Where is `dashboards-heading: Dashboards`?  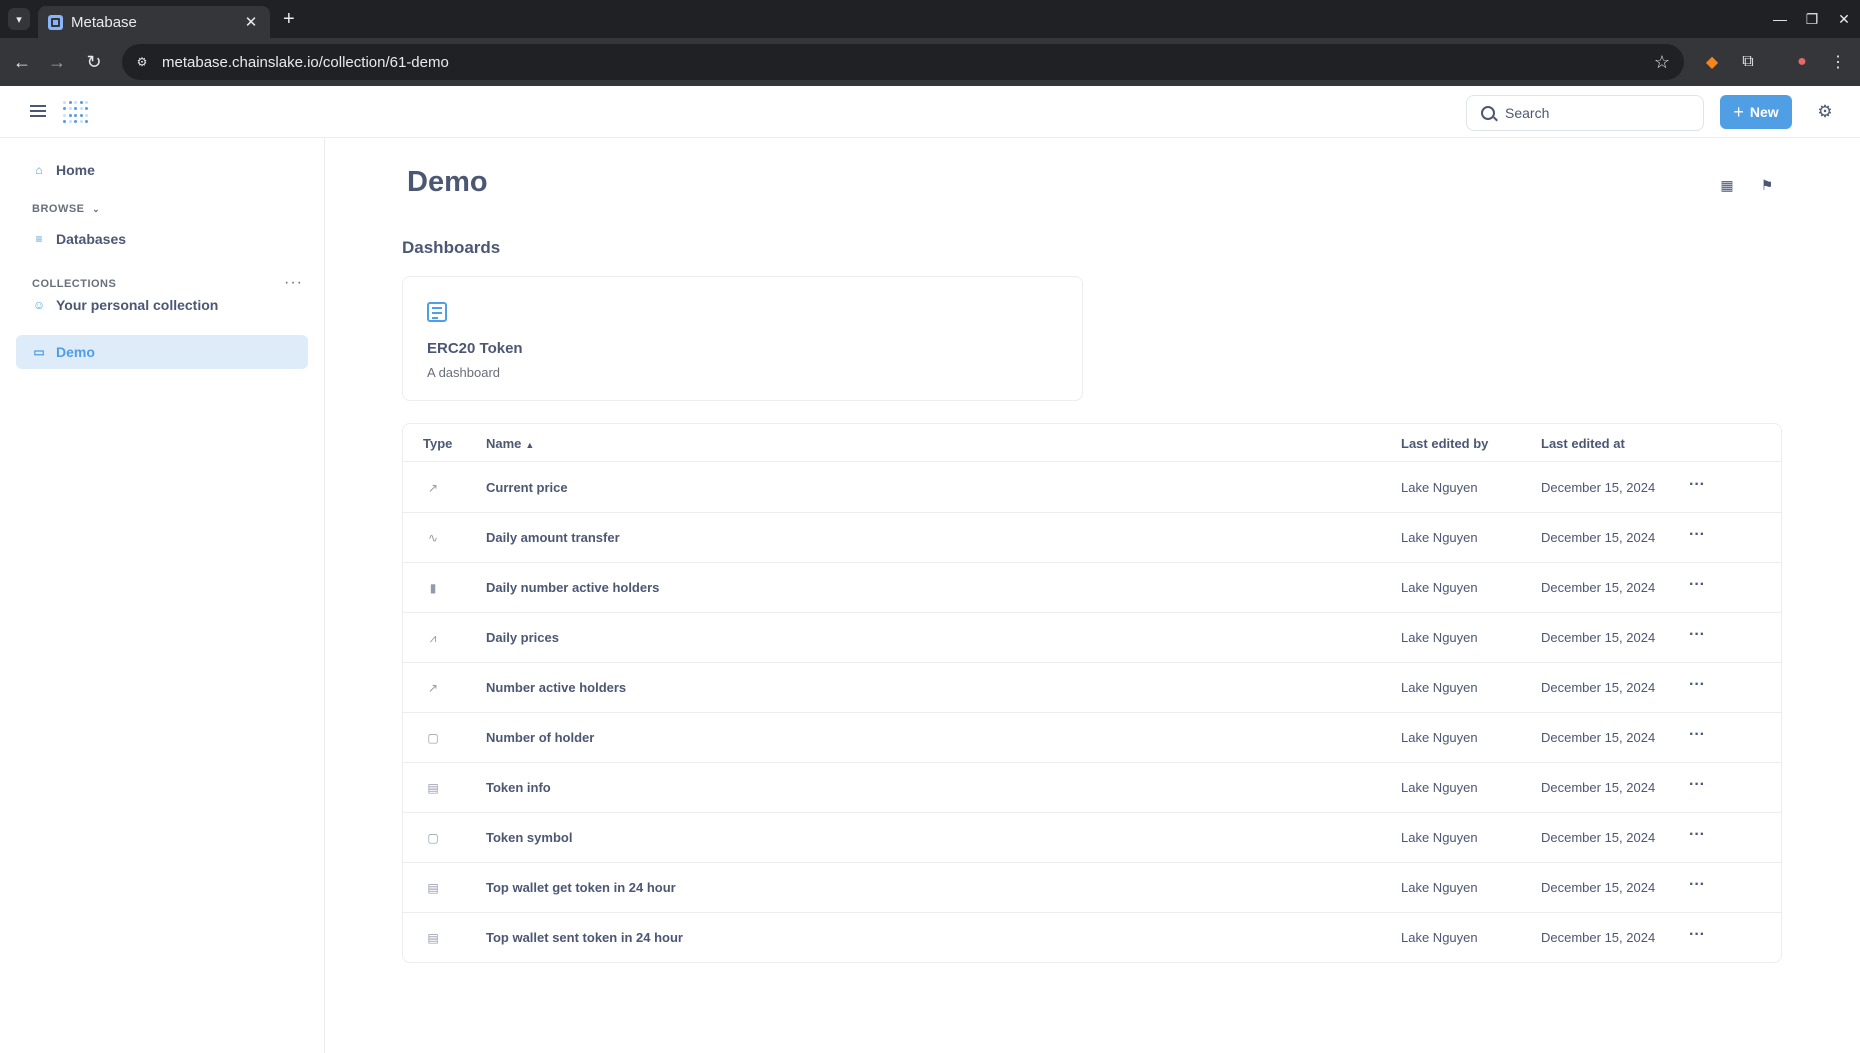
dashboards-heading: Dashboards is located at coordinates (451, 247).